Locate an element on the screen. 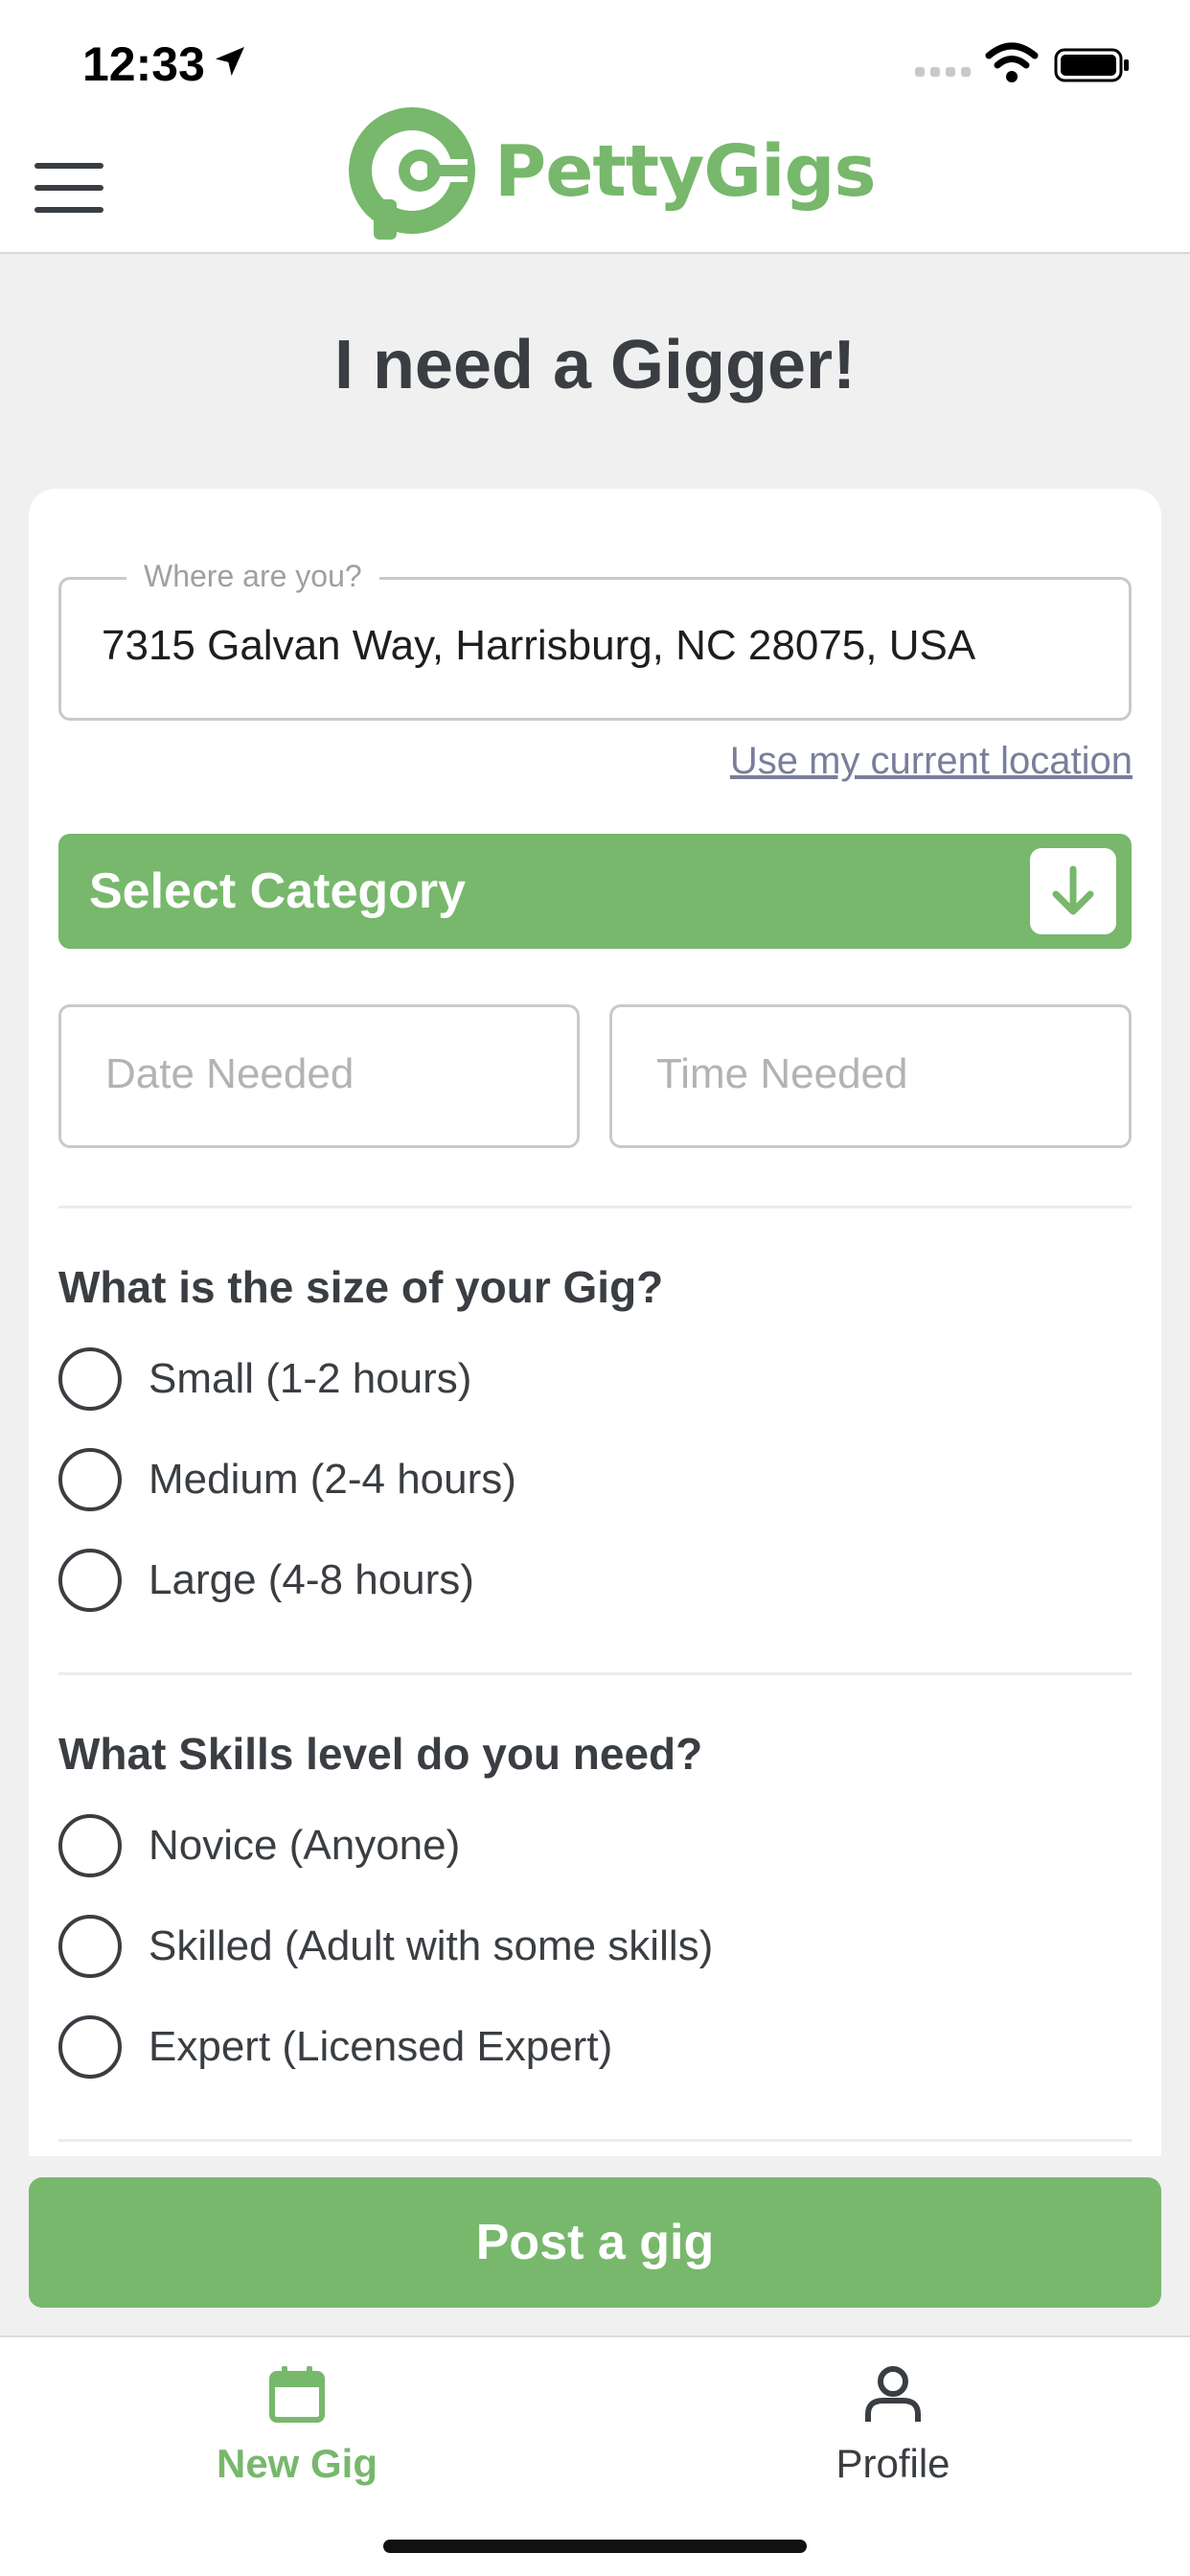  battery-icon is located at coordinates (1092, 65).